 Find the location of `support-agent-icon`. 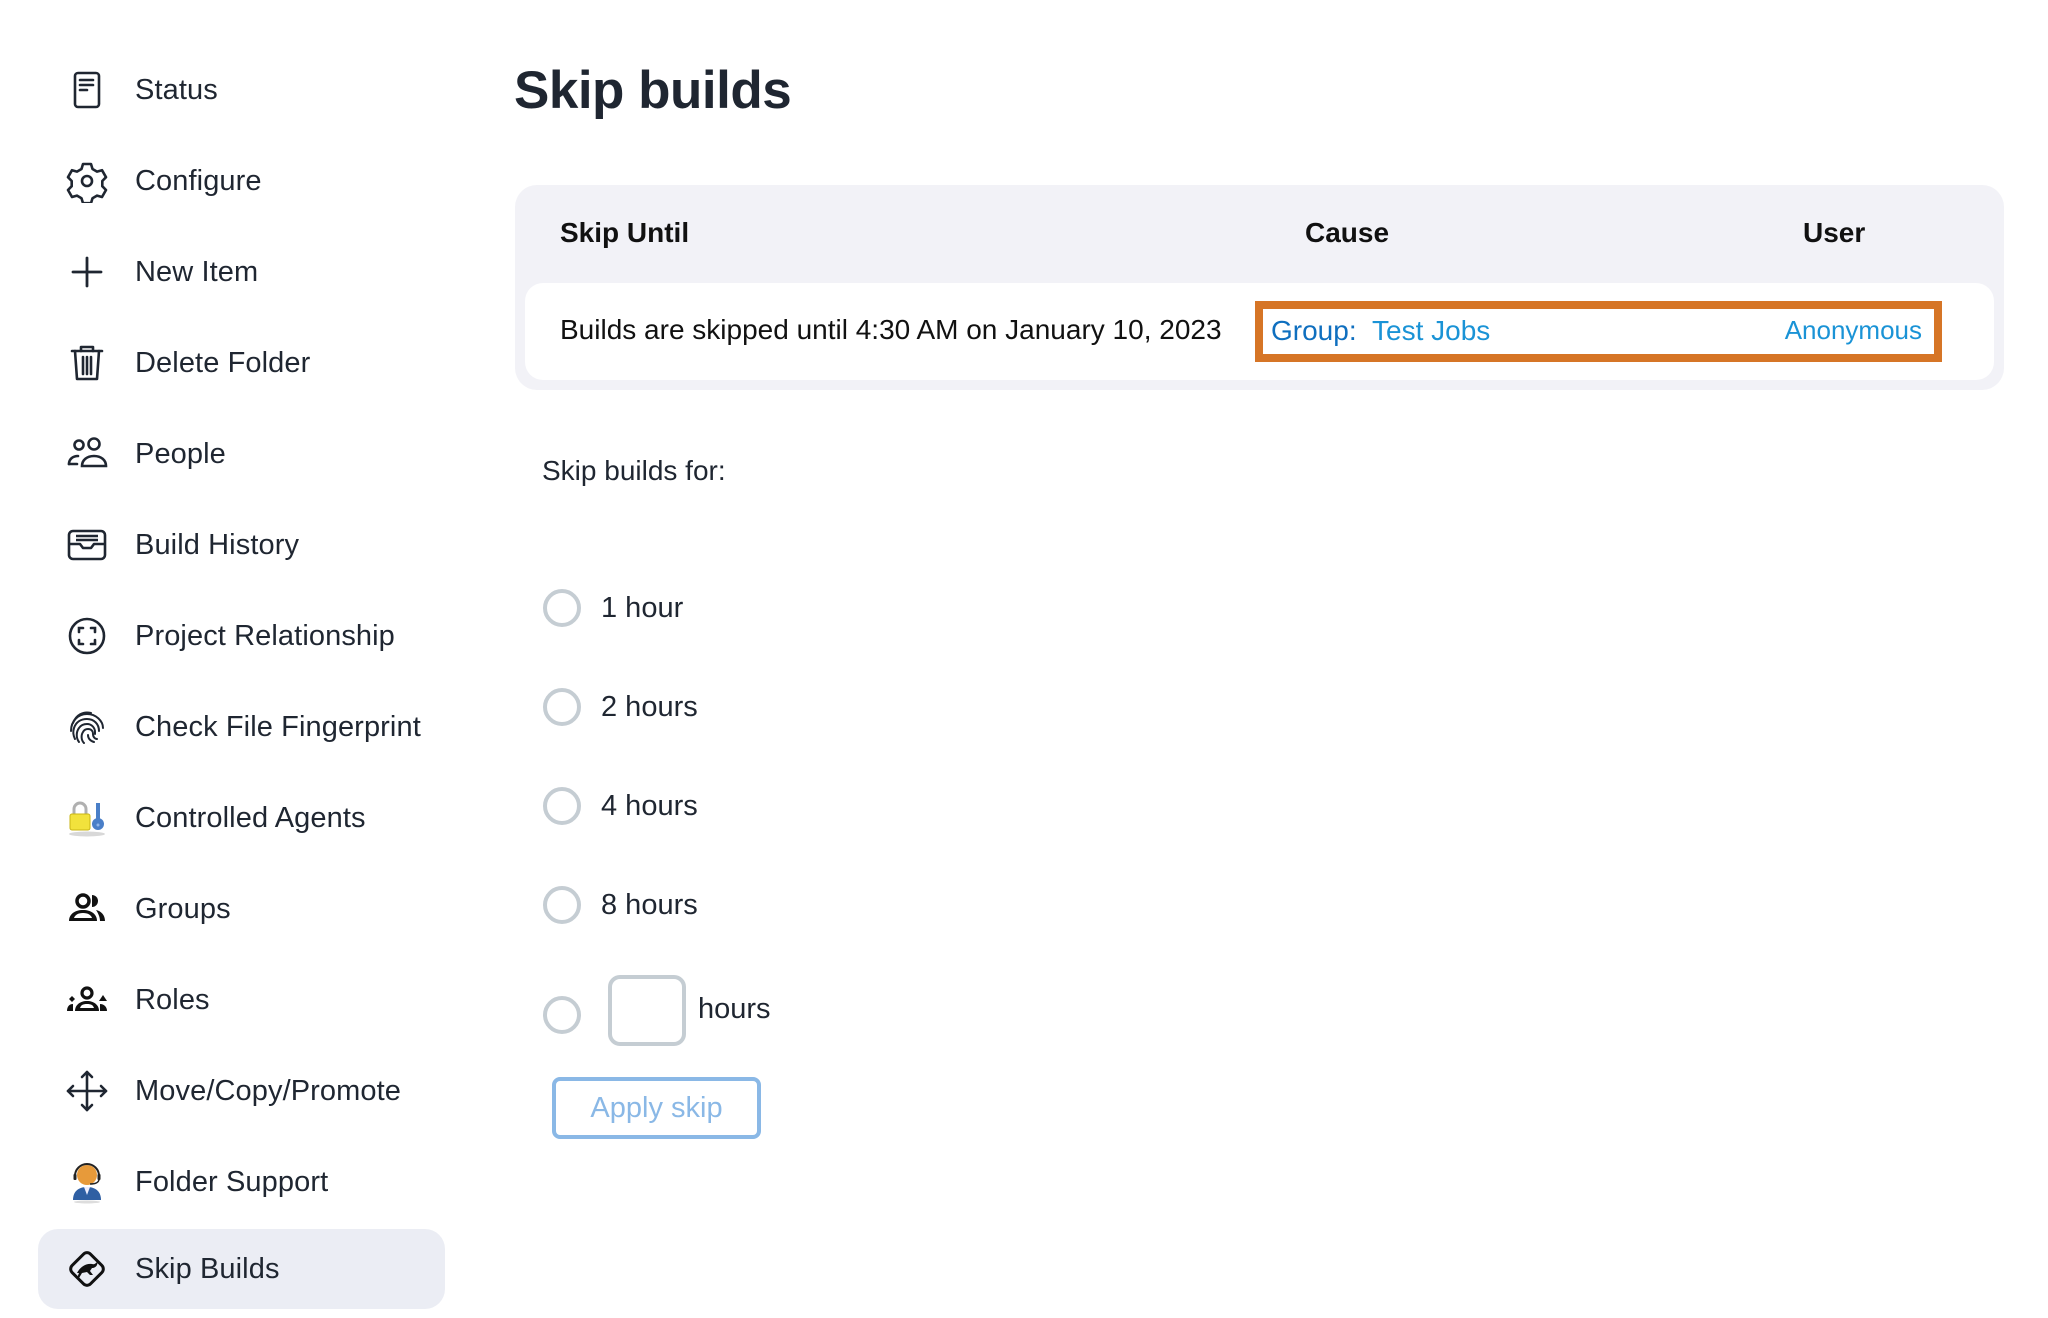

support-agent-icon is located at coordinates (87, 1182).